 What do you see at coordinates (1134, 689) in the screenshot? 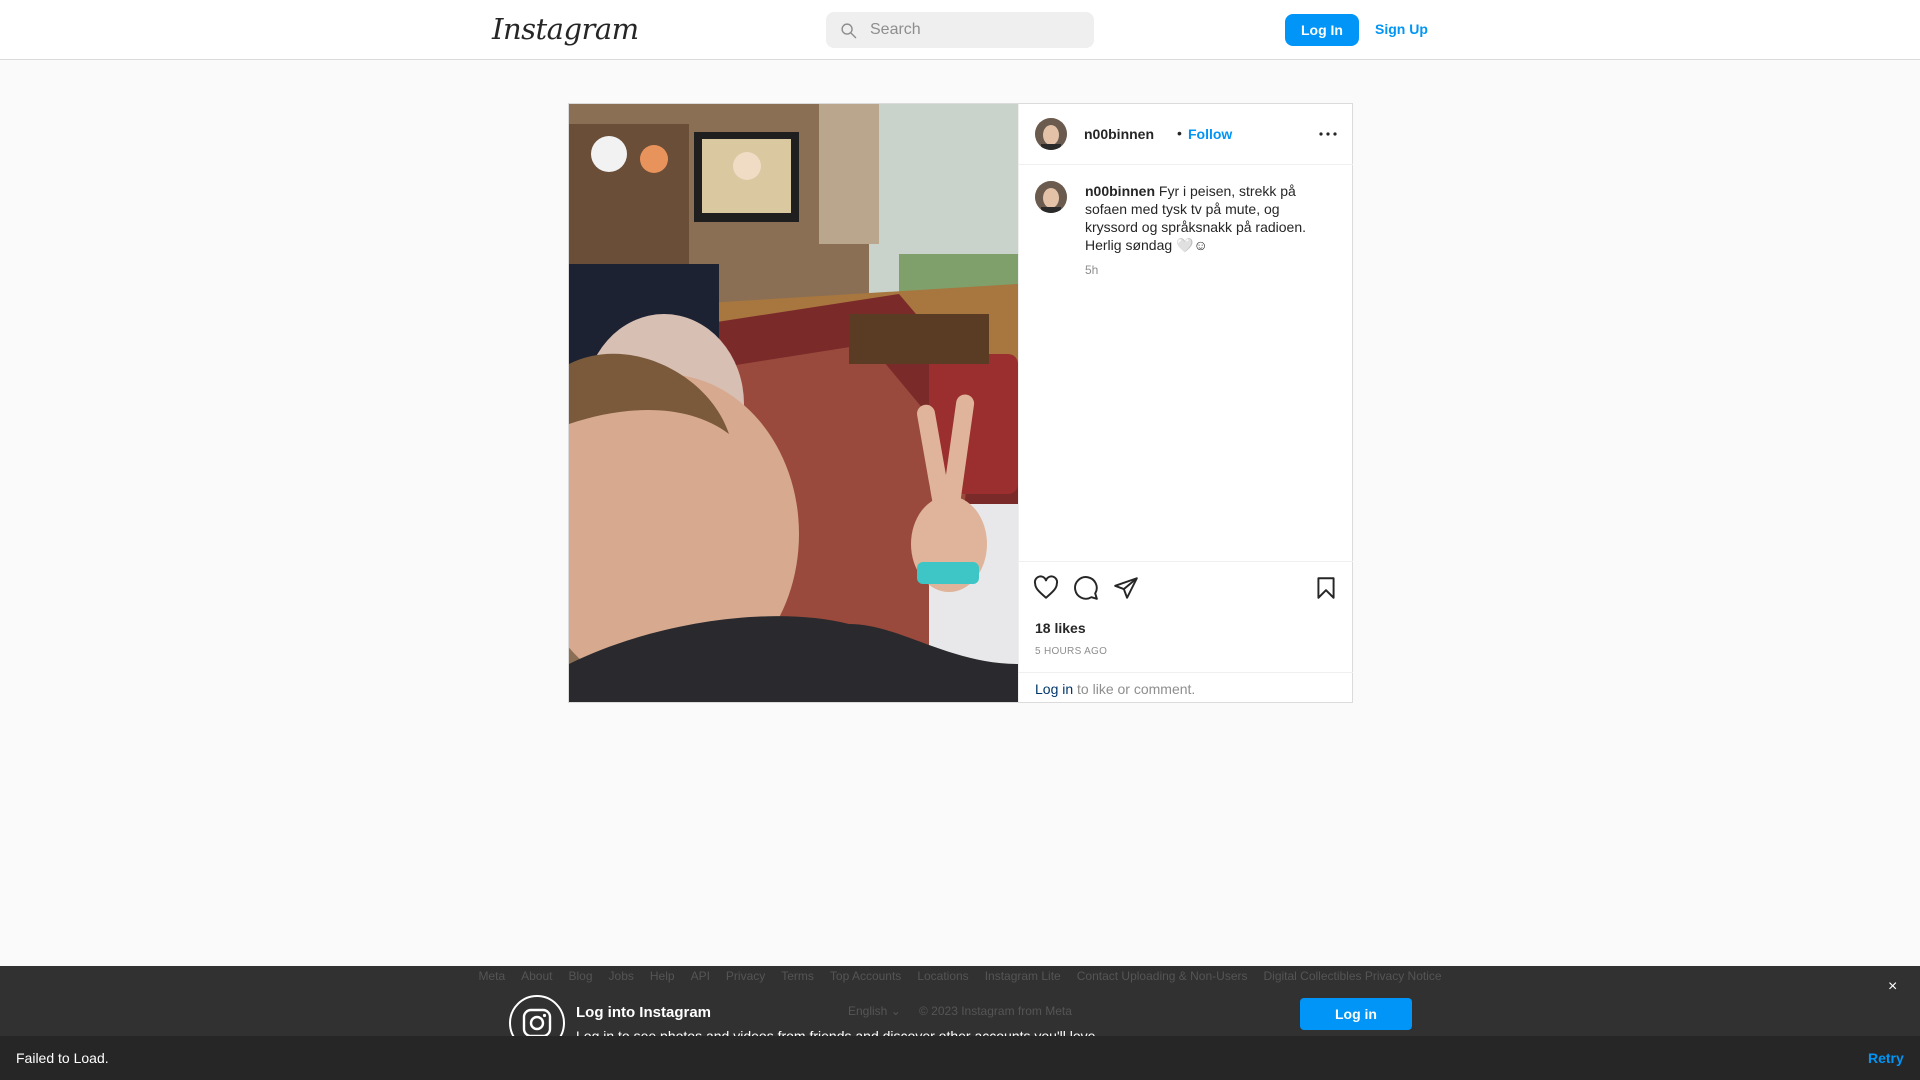
I see `login-prompt-text: to like or comment.` at bounding box center [1134, 689].